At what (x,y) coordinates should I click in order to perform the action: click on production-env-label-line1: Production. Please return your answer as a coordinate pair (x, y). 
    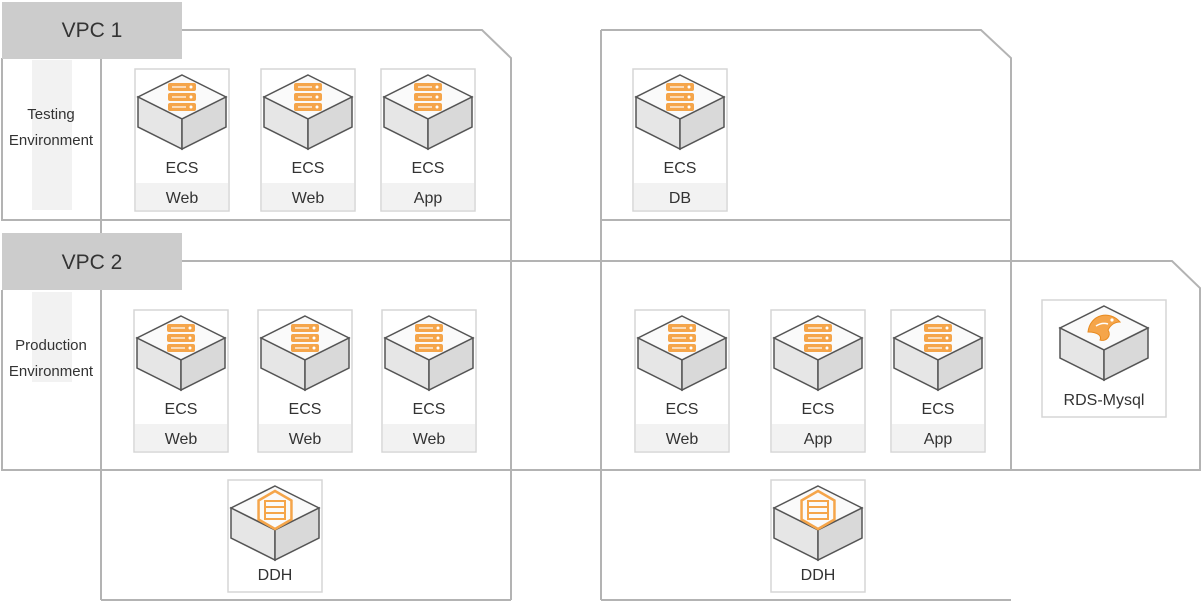
    Looking at the image, I should click on (51, 345).